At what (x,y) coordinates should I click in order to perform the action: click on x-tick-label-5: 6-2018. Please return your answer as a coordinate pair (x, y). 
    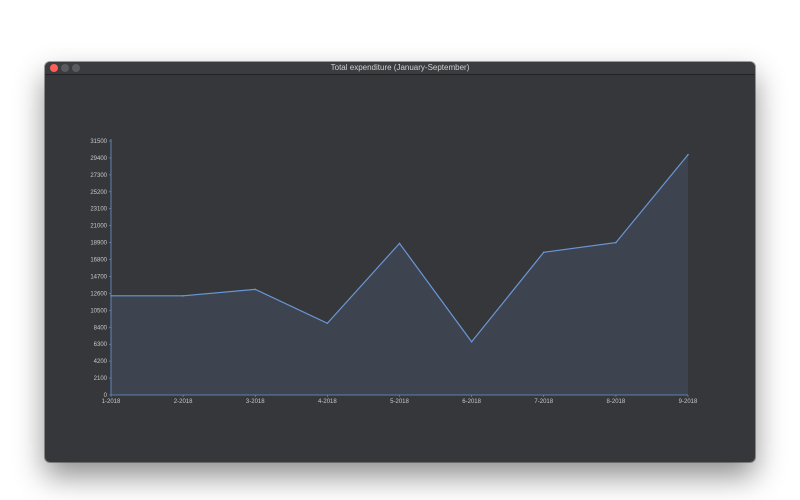
    Looking at the image, I should click on (471, 402).